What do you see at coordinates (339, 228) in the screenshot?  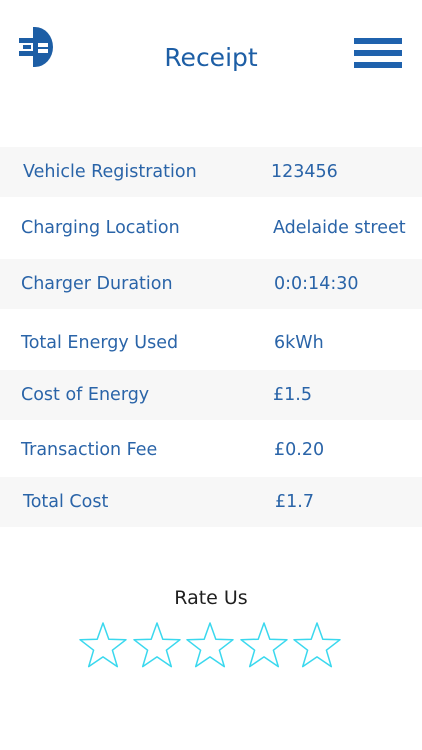 I see `row-value: Adelaide street` at bounding box center [339, 228].